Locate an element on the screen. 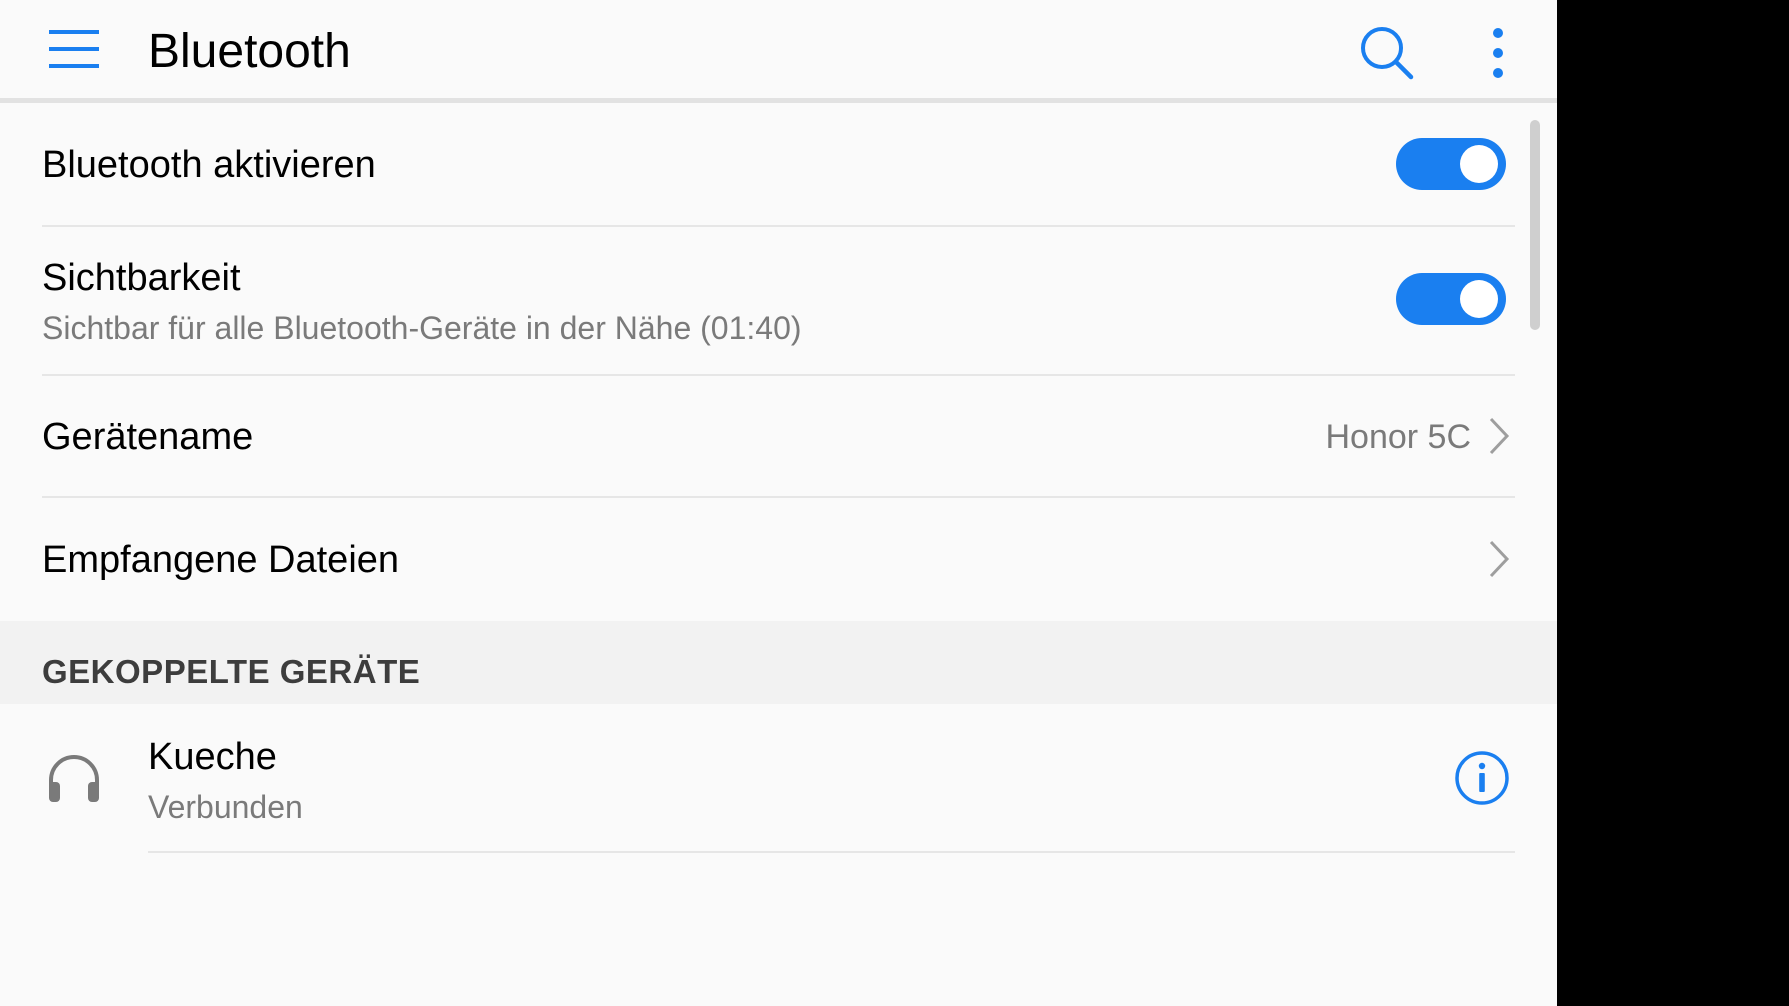  headphones-icon is located at coordinates (74, 778).